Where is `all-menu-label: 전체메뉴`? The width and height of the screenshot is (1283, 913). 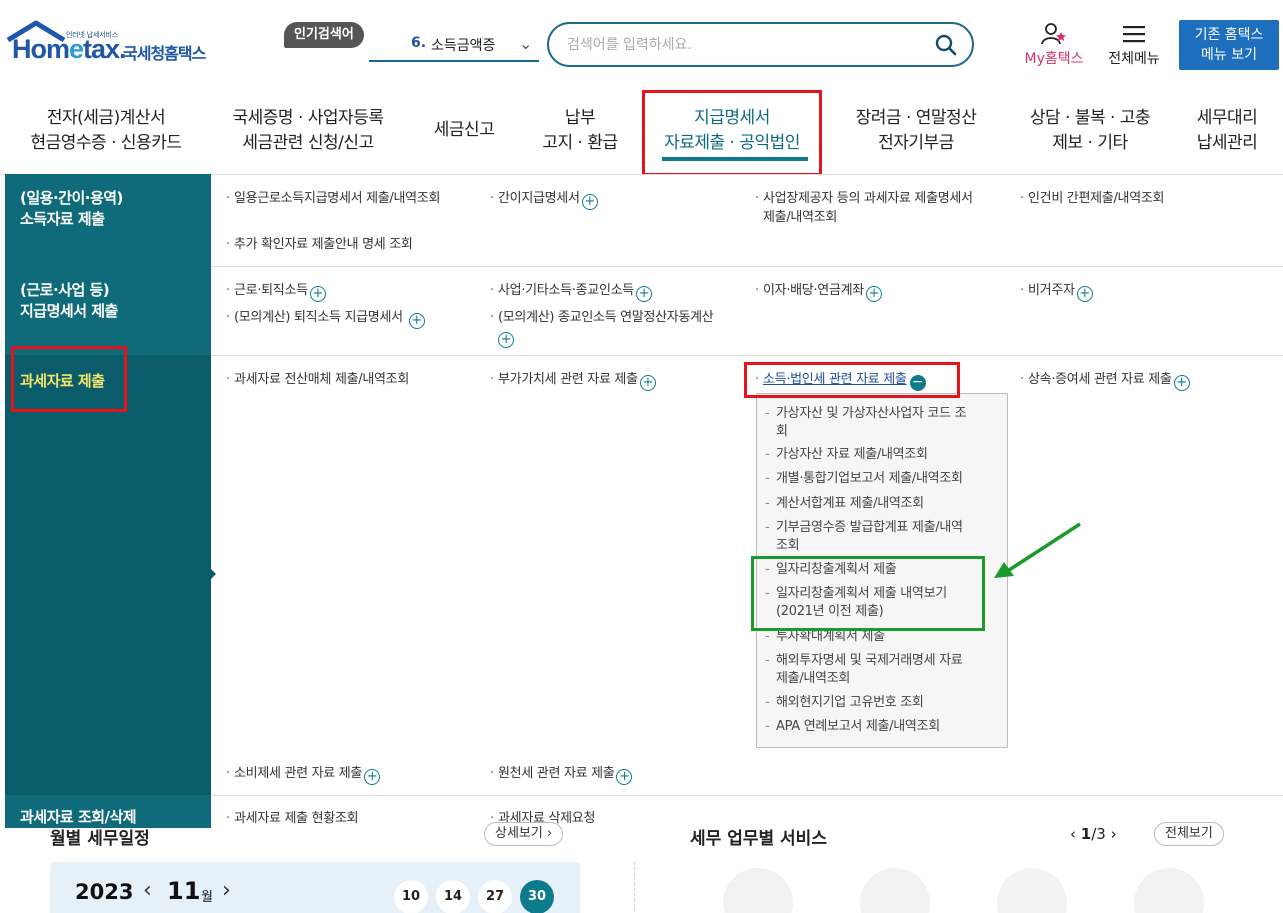 all-menu-label: 전체메뉴 is located at coordinates (1134, 59).